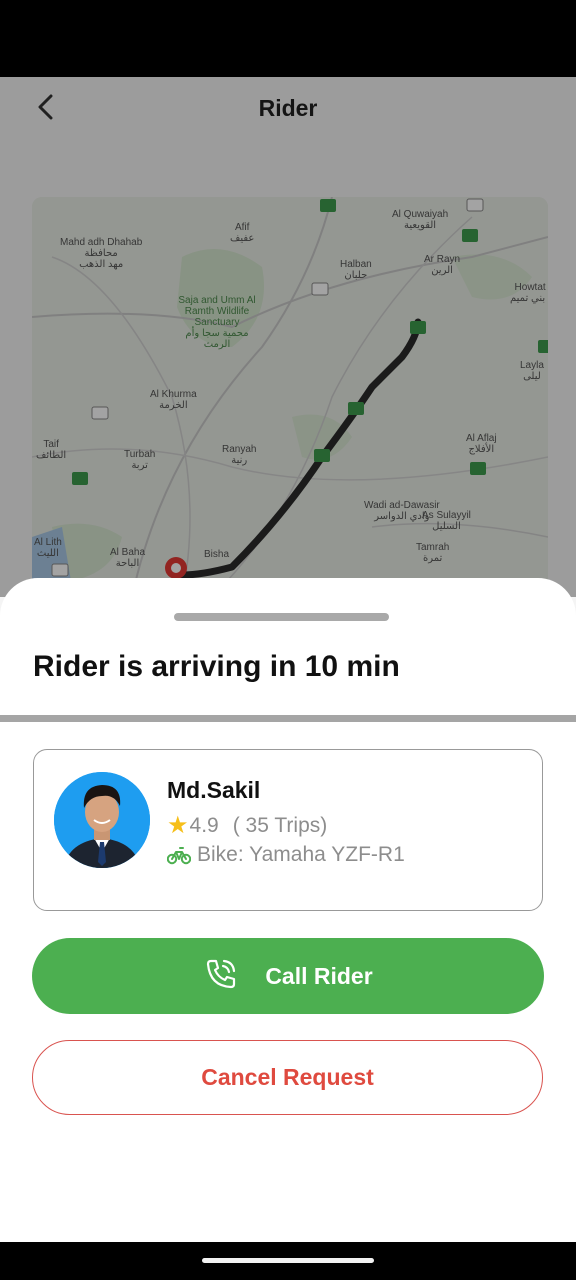 This screenshot has height=1280, width=576. I want to click on map-label: Al Khurma الخرمة, so click(173, 400).